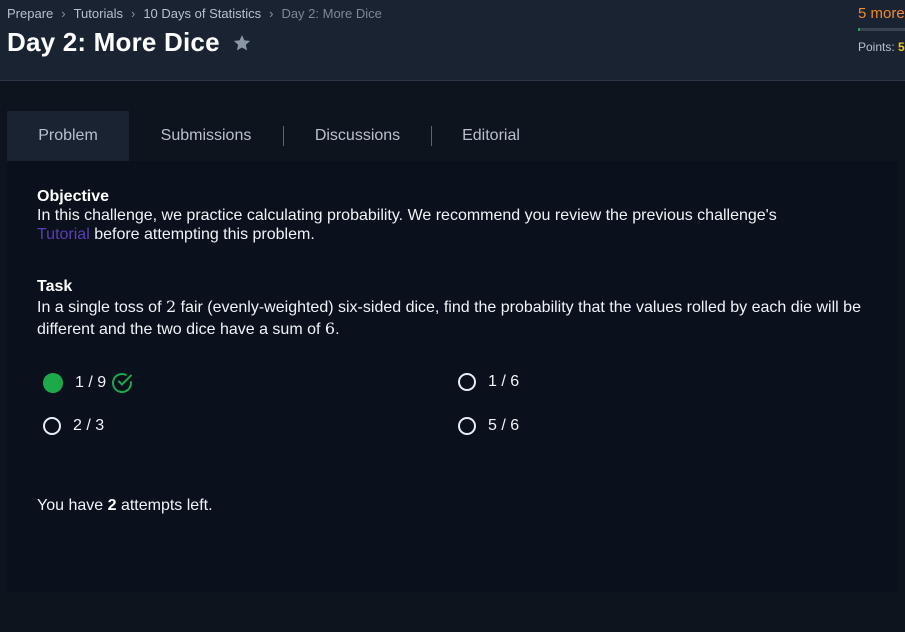 Image resolution: width=905 pixels, height=632 pixels. What do you see at coordinates (859, 29) in the screenshot?
I see `progress-bar-fill` at bounding box center [859, 29].